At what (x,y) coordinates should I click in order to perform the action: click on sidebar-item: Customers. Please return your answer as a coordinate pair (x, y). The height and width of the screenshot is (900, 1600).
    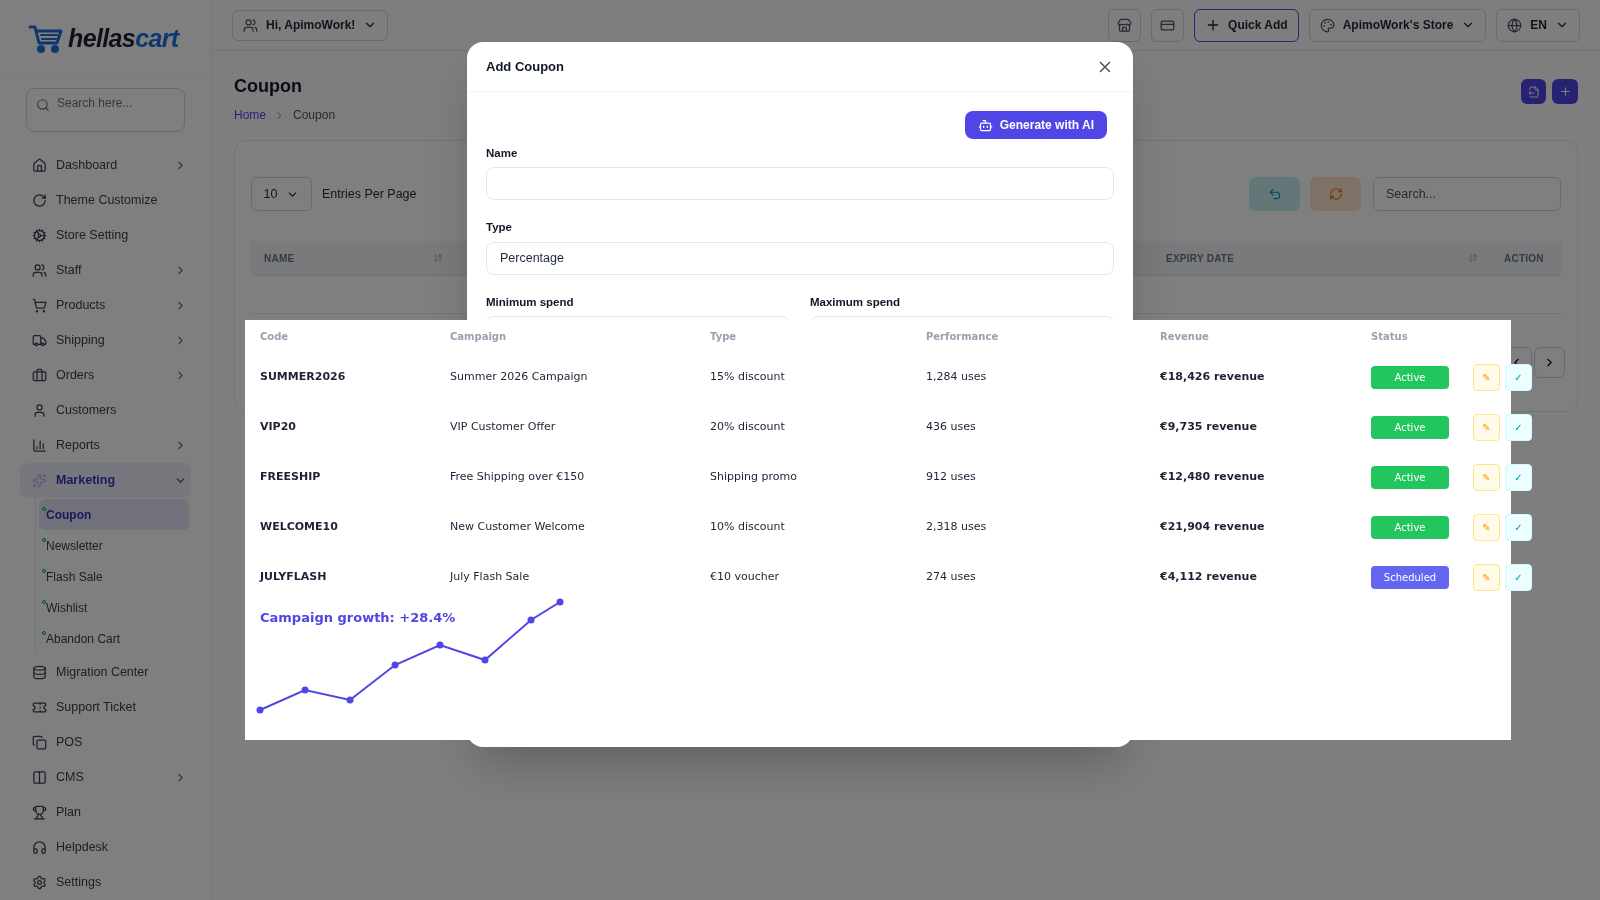
    Looking at the image, I should click on (105, 410).